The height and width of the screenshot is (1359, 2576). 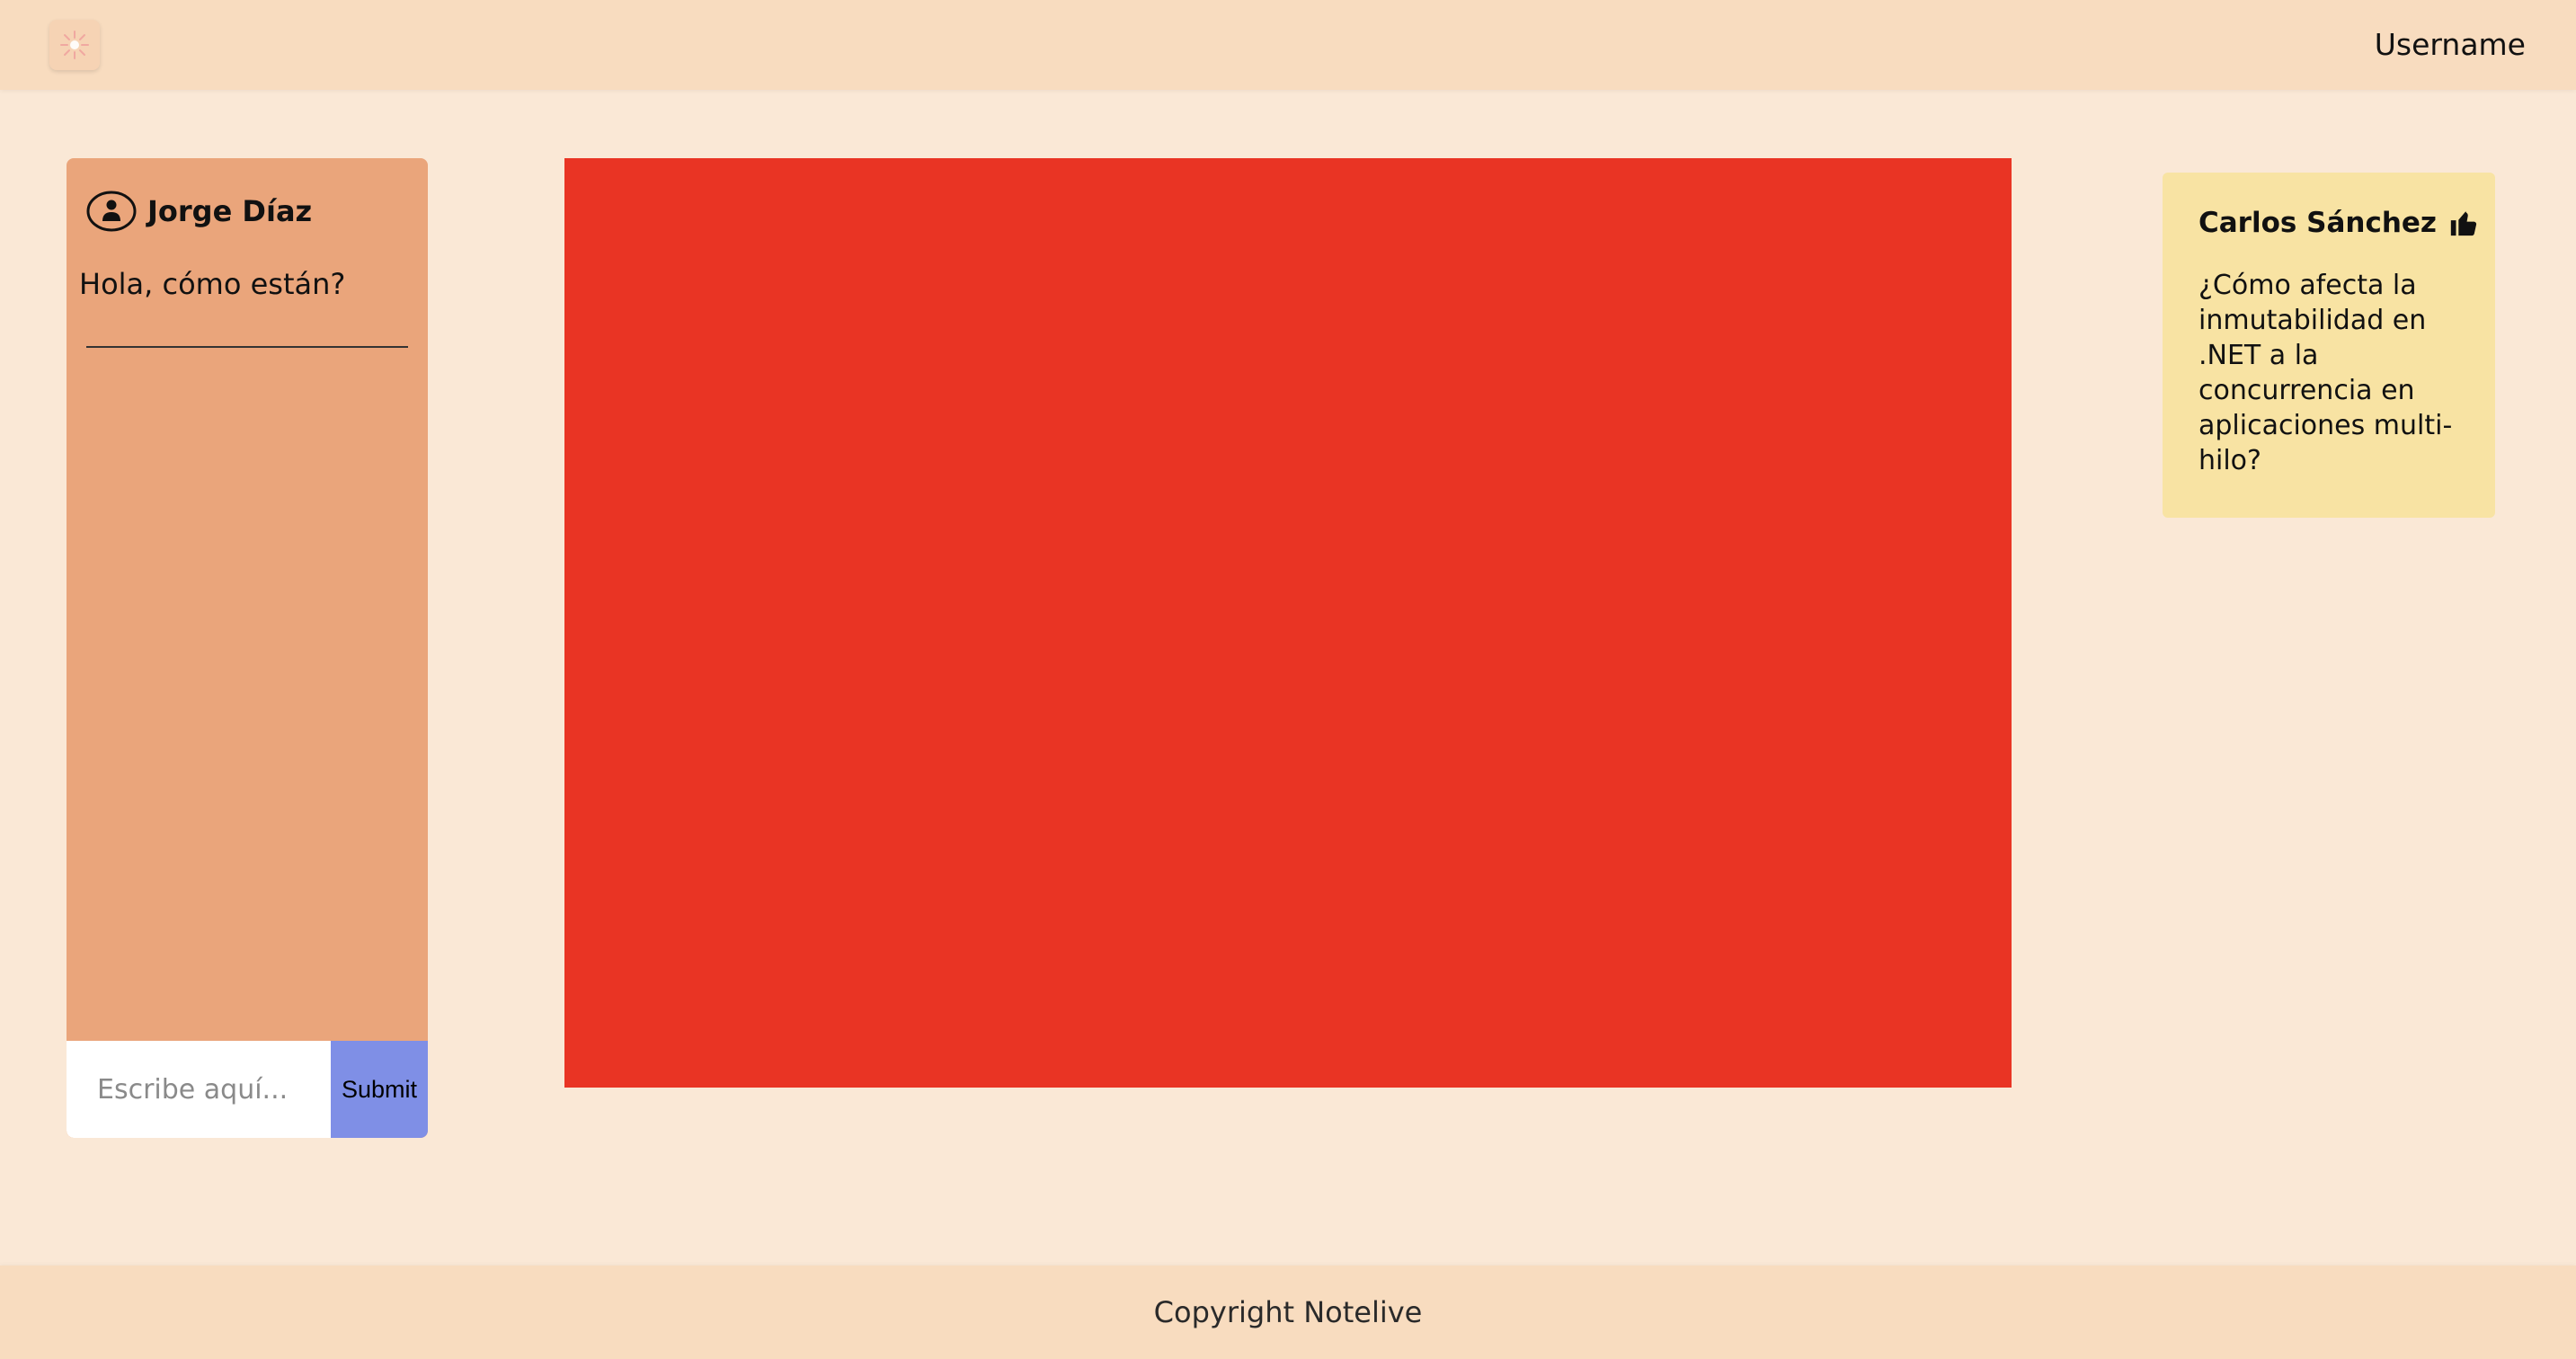 What do you see at coordinates (2317, 223) in the screenshot?
I see `question-author-name: Carlos Sánchez` at bounding box center [2317, 223].